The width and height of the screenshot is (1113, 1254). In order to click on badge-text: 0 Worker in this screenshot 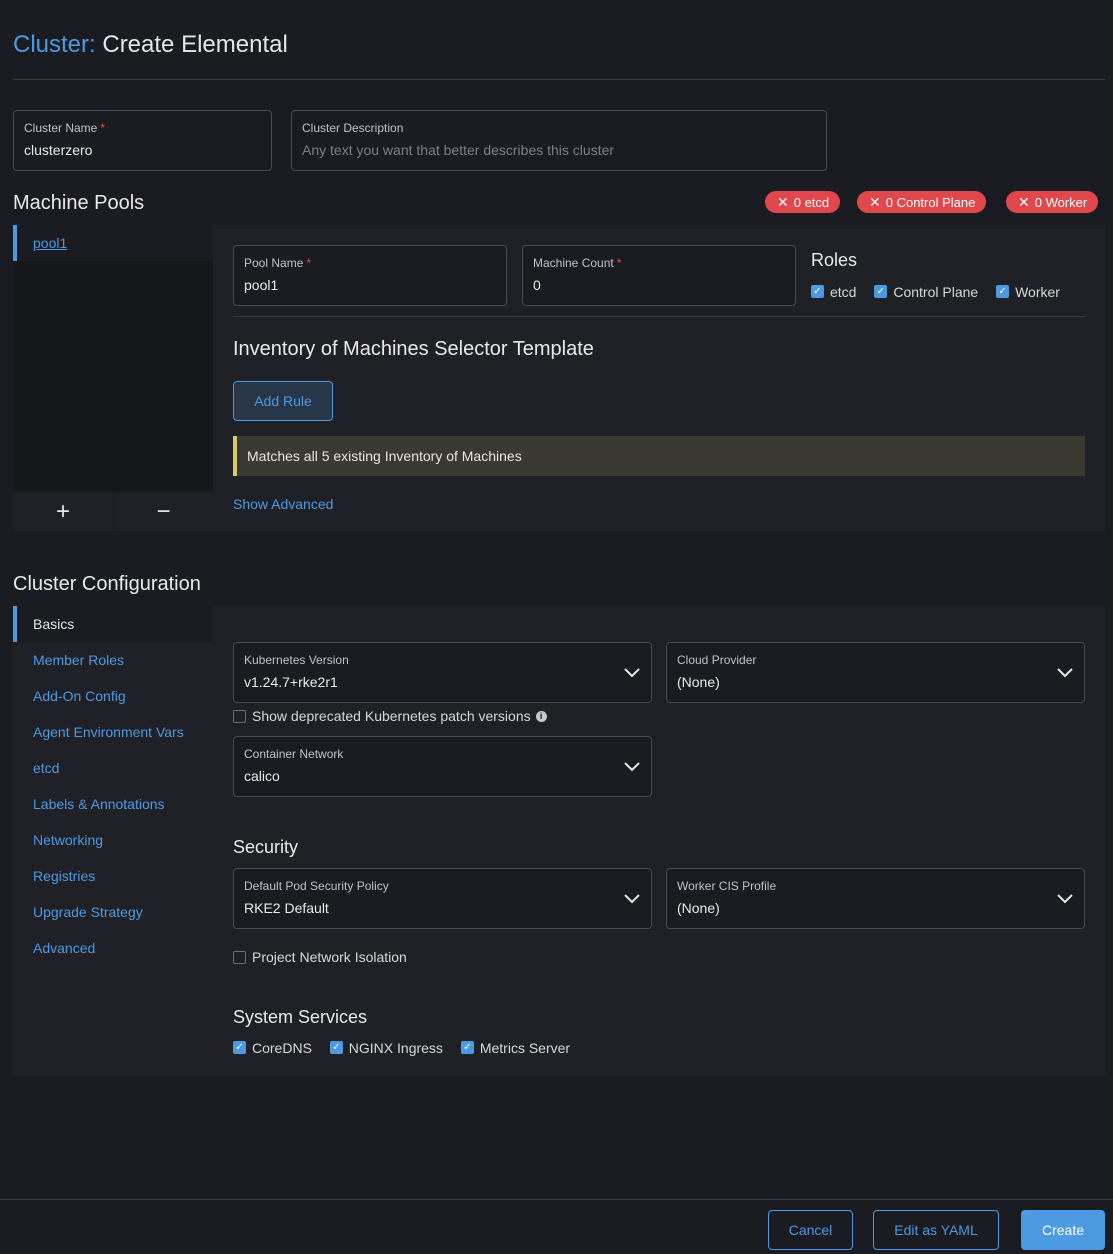, I will do `click(1061, 202)`.